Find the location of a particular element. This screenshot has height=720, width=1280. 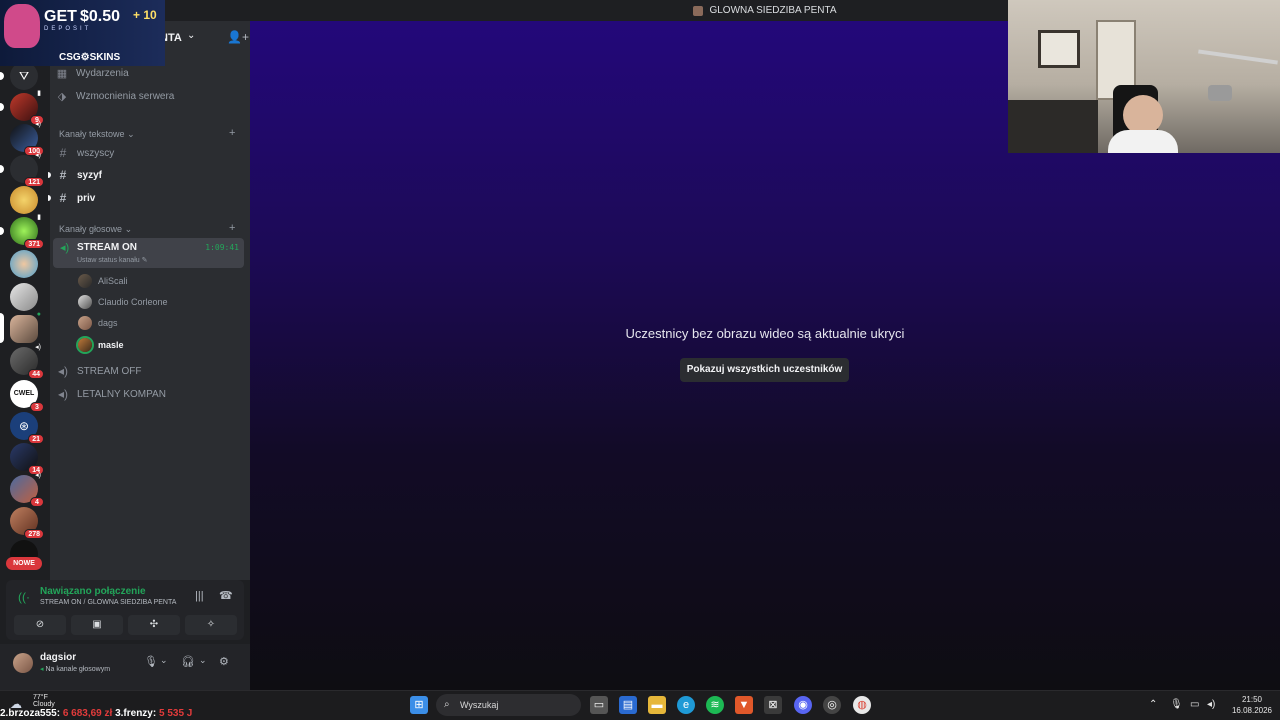

promo-banner: GET $0.50 + 10 DEPOSIT CSG⚙SKINS is located at coordinates (82, 33).